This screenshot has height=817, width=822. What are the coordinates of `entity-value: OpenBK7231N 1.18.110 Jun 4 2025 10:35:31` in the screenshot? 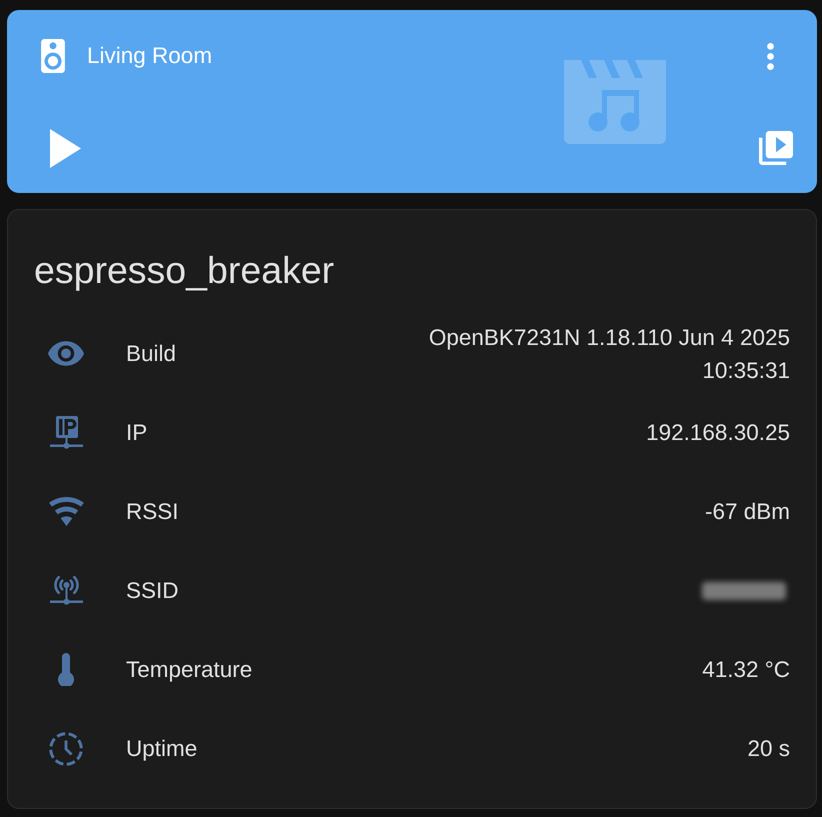 It's located at (609, 354).